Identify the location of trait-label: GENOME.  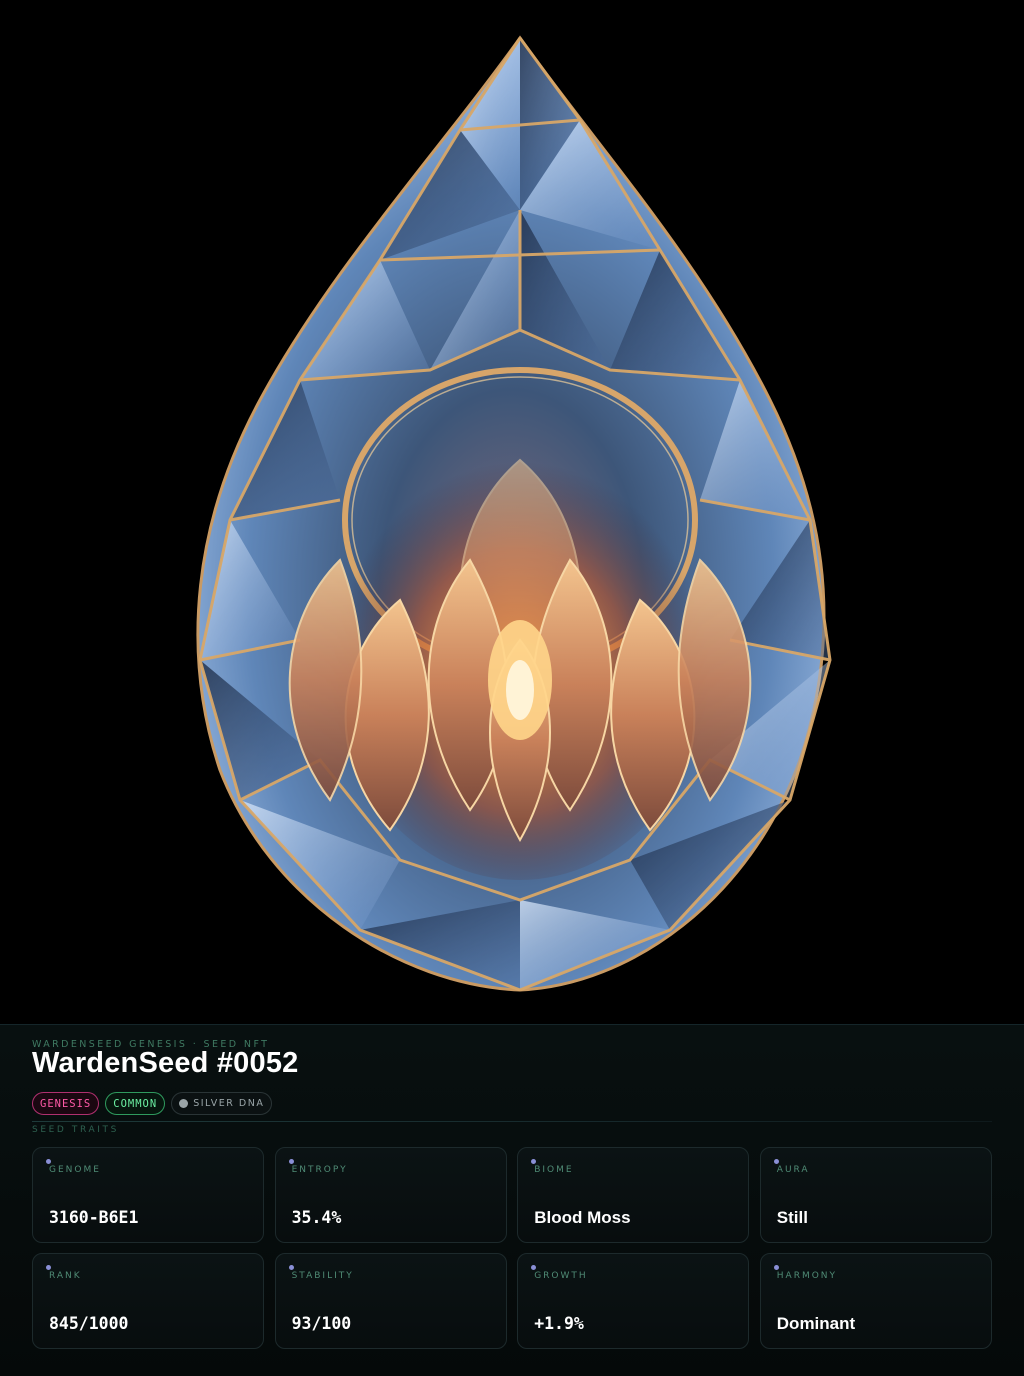
(75, 1170).